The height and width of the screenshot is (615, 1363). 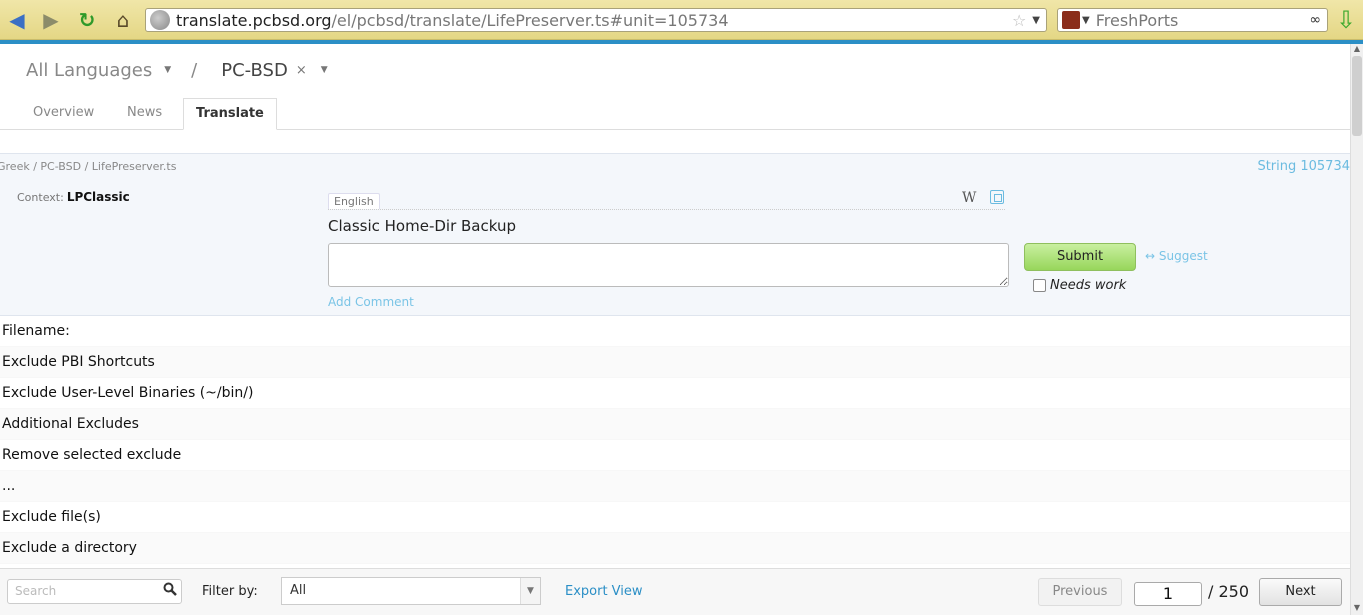 What do you see at coordinates (87, 20) in the screenshot?
I see `reload-icon: ↻` at bounding box center [87, 20].